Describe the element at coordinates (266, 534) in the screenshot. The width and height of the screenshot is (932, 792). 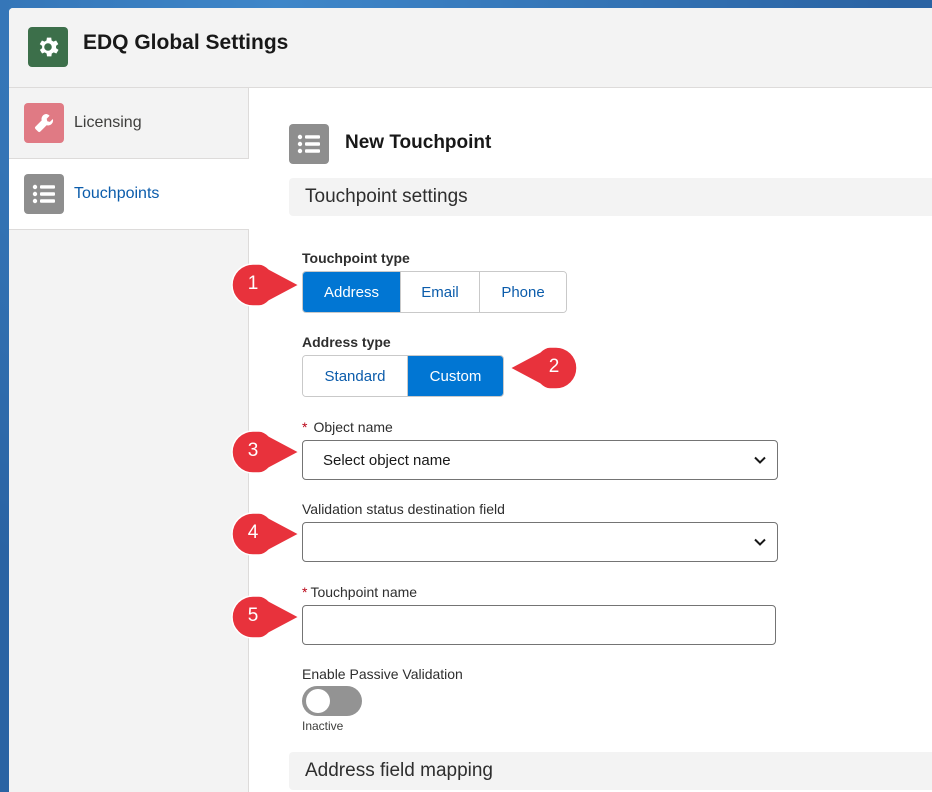
I see `callout-marker: 4` at that location.